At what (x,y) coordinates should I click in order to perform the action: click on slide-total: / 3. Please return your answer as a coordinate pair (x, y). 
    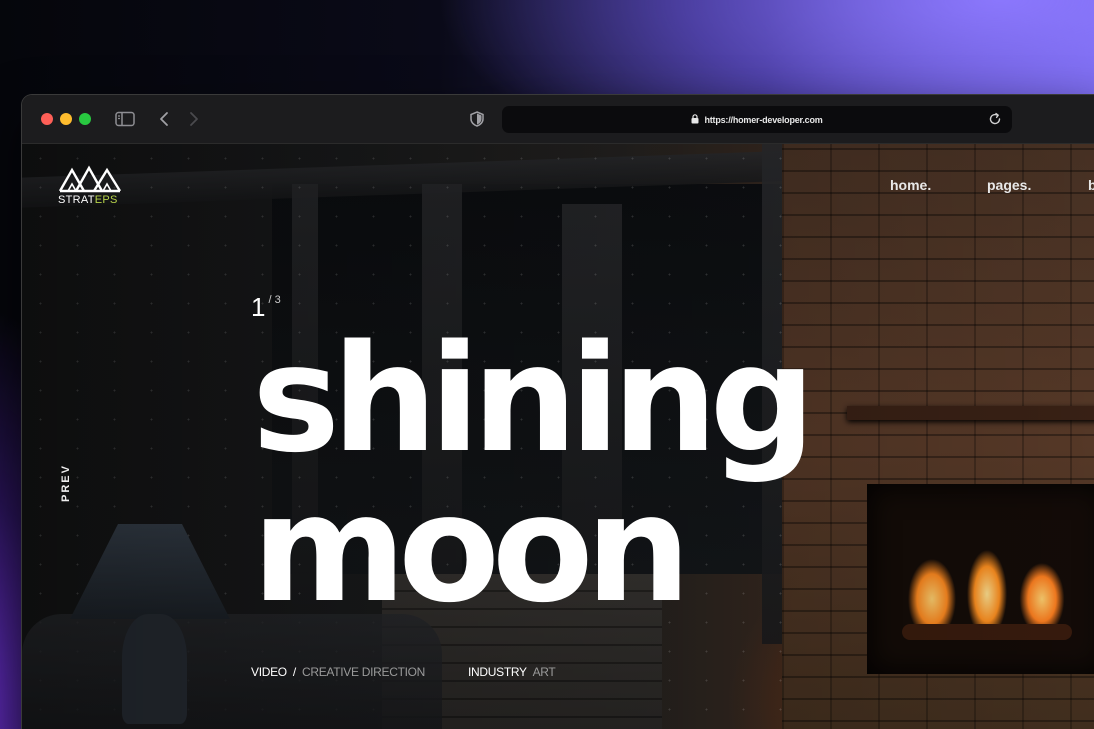
    Looking at the image, I should click on (274, 300).